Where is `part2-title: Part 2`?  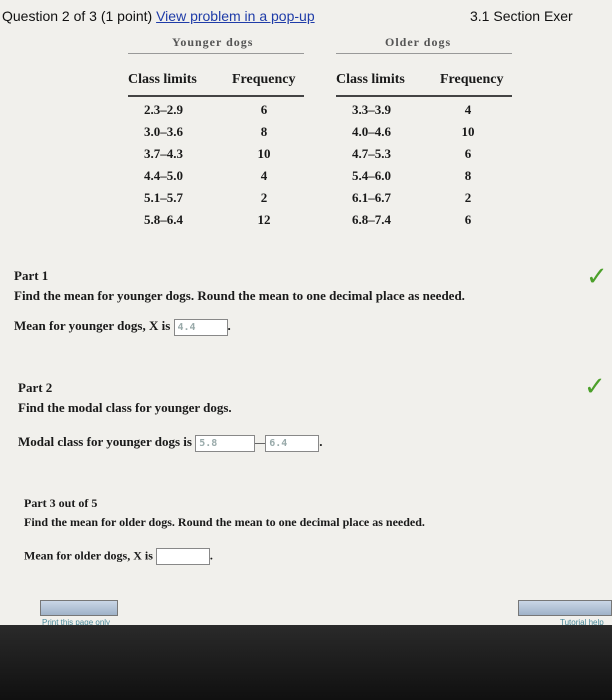 part2-title: Part 2 is located at coordinates (35, 387).